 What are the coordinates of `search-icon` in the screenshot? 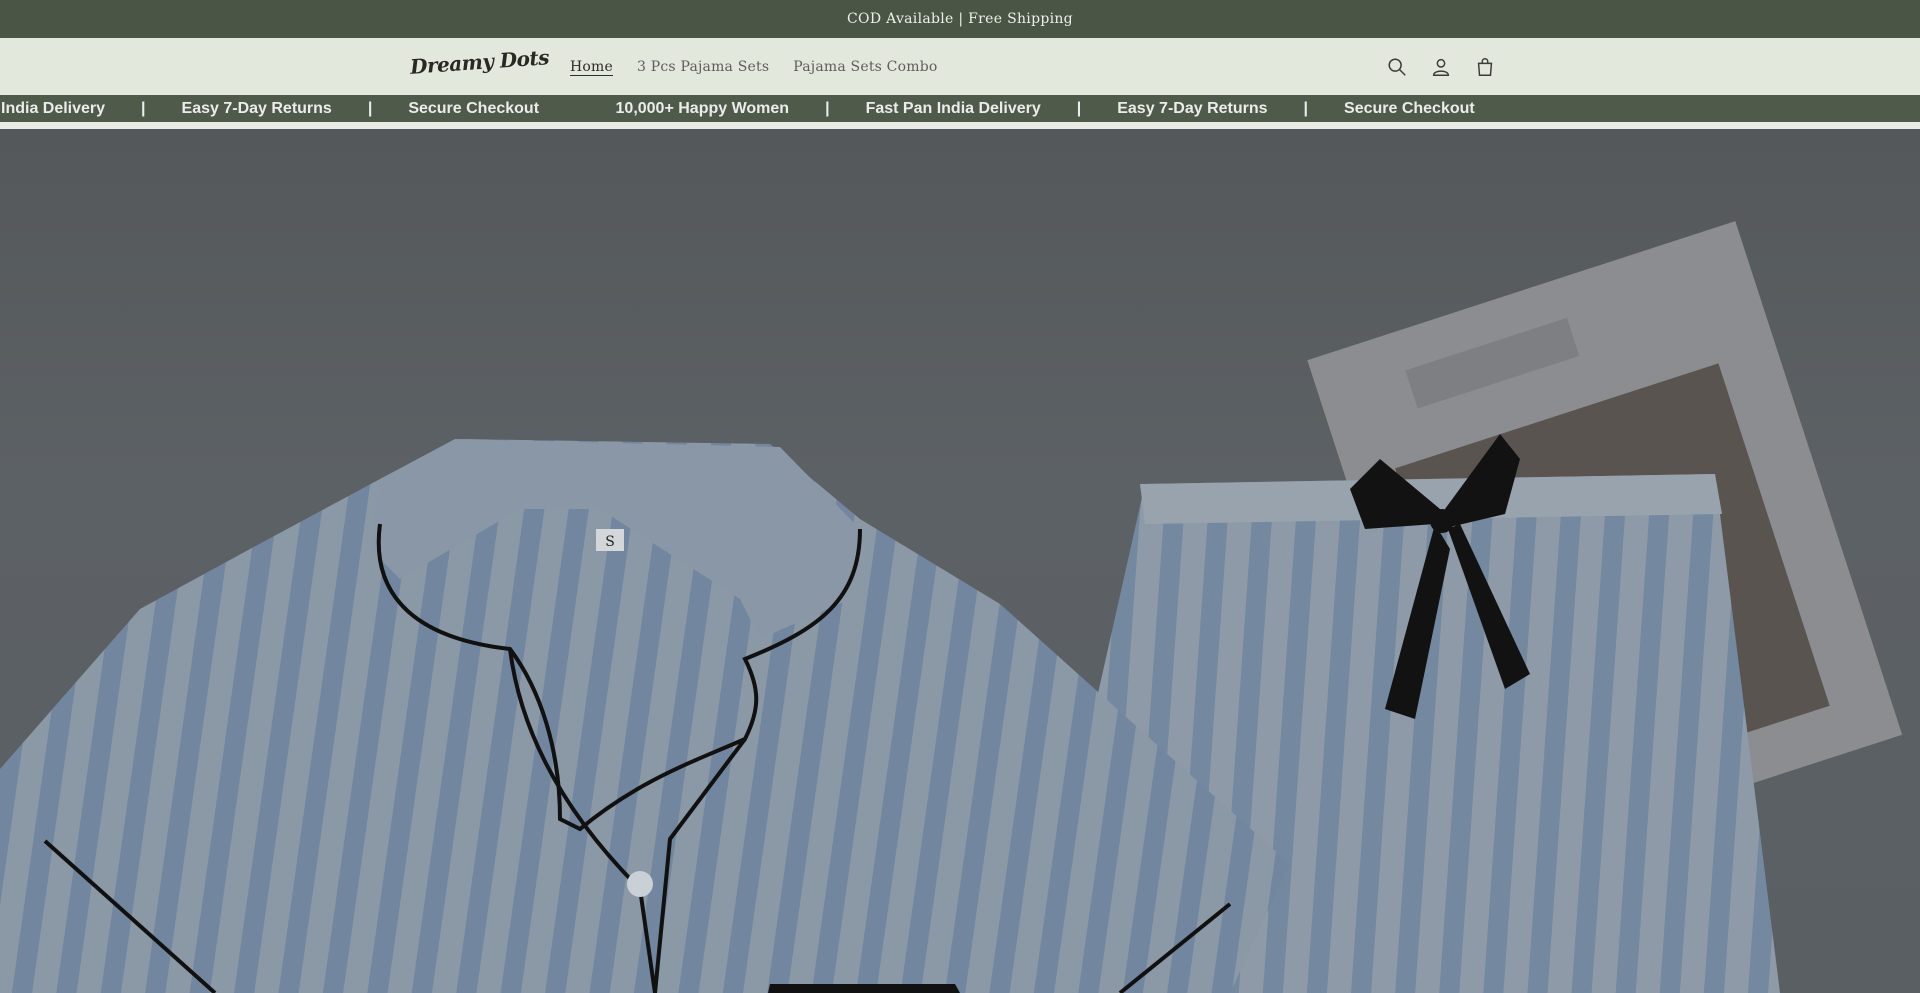 It's located at (1397, 67).